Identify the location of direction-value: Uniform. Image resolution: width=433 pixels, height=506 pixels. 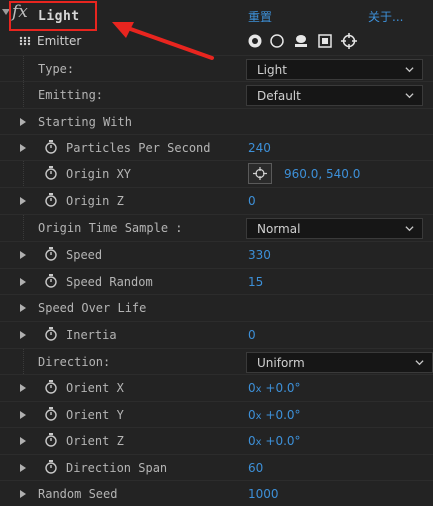
(281, 363).